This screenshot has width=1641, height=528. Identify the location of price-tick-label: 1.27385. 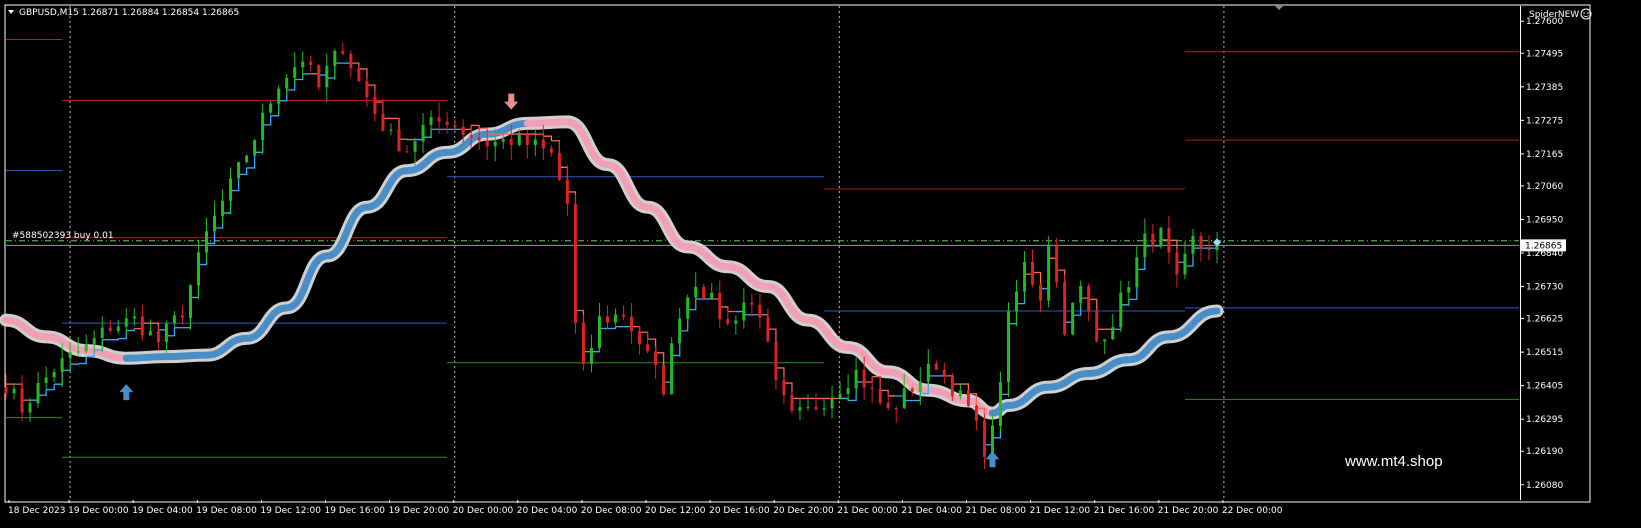
(1544, 88).